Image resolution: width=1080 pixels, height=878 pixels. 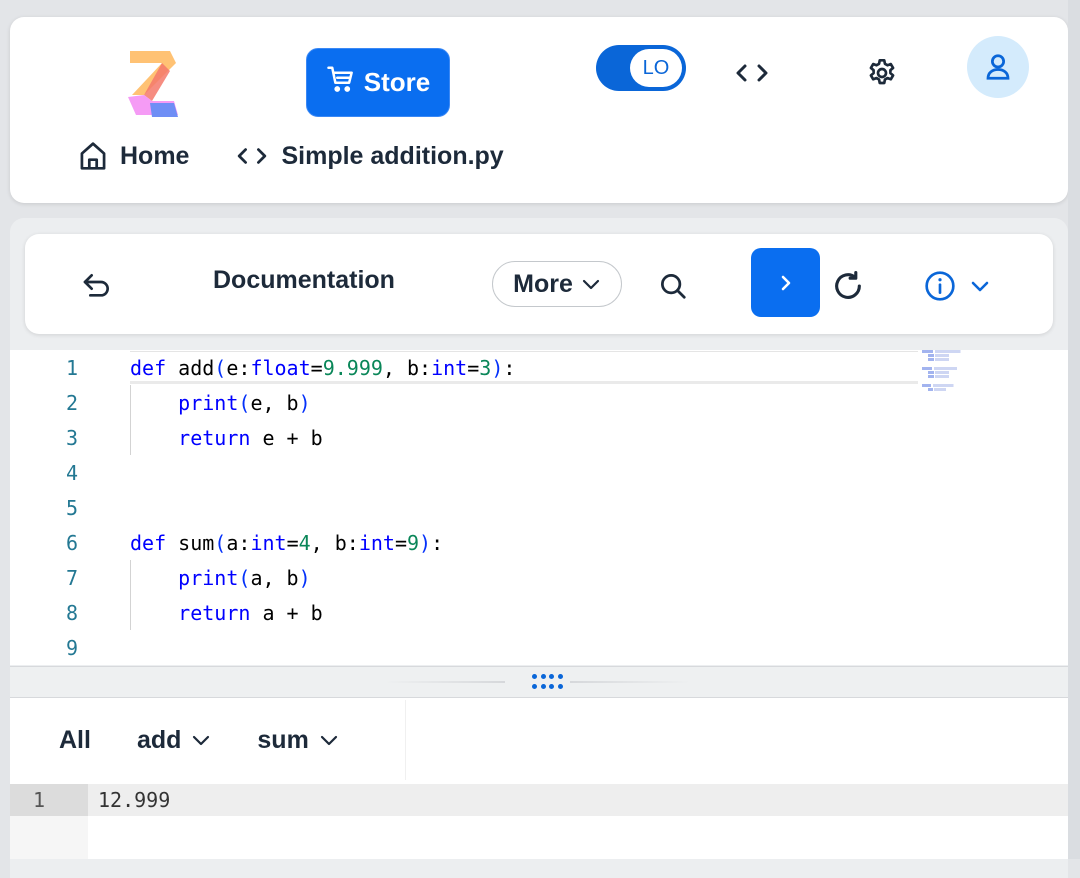 I want to click on user-icon, so click(x=998, y=67).